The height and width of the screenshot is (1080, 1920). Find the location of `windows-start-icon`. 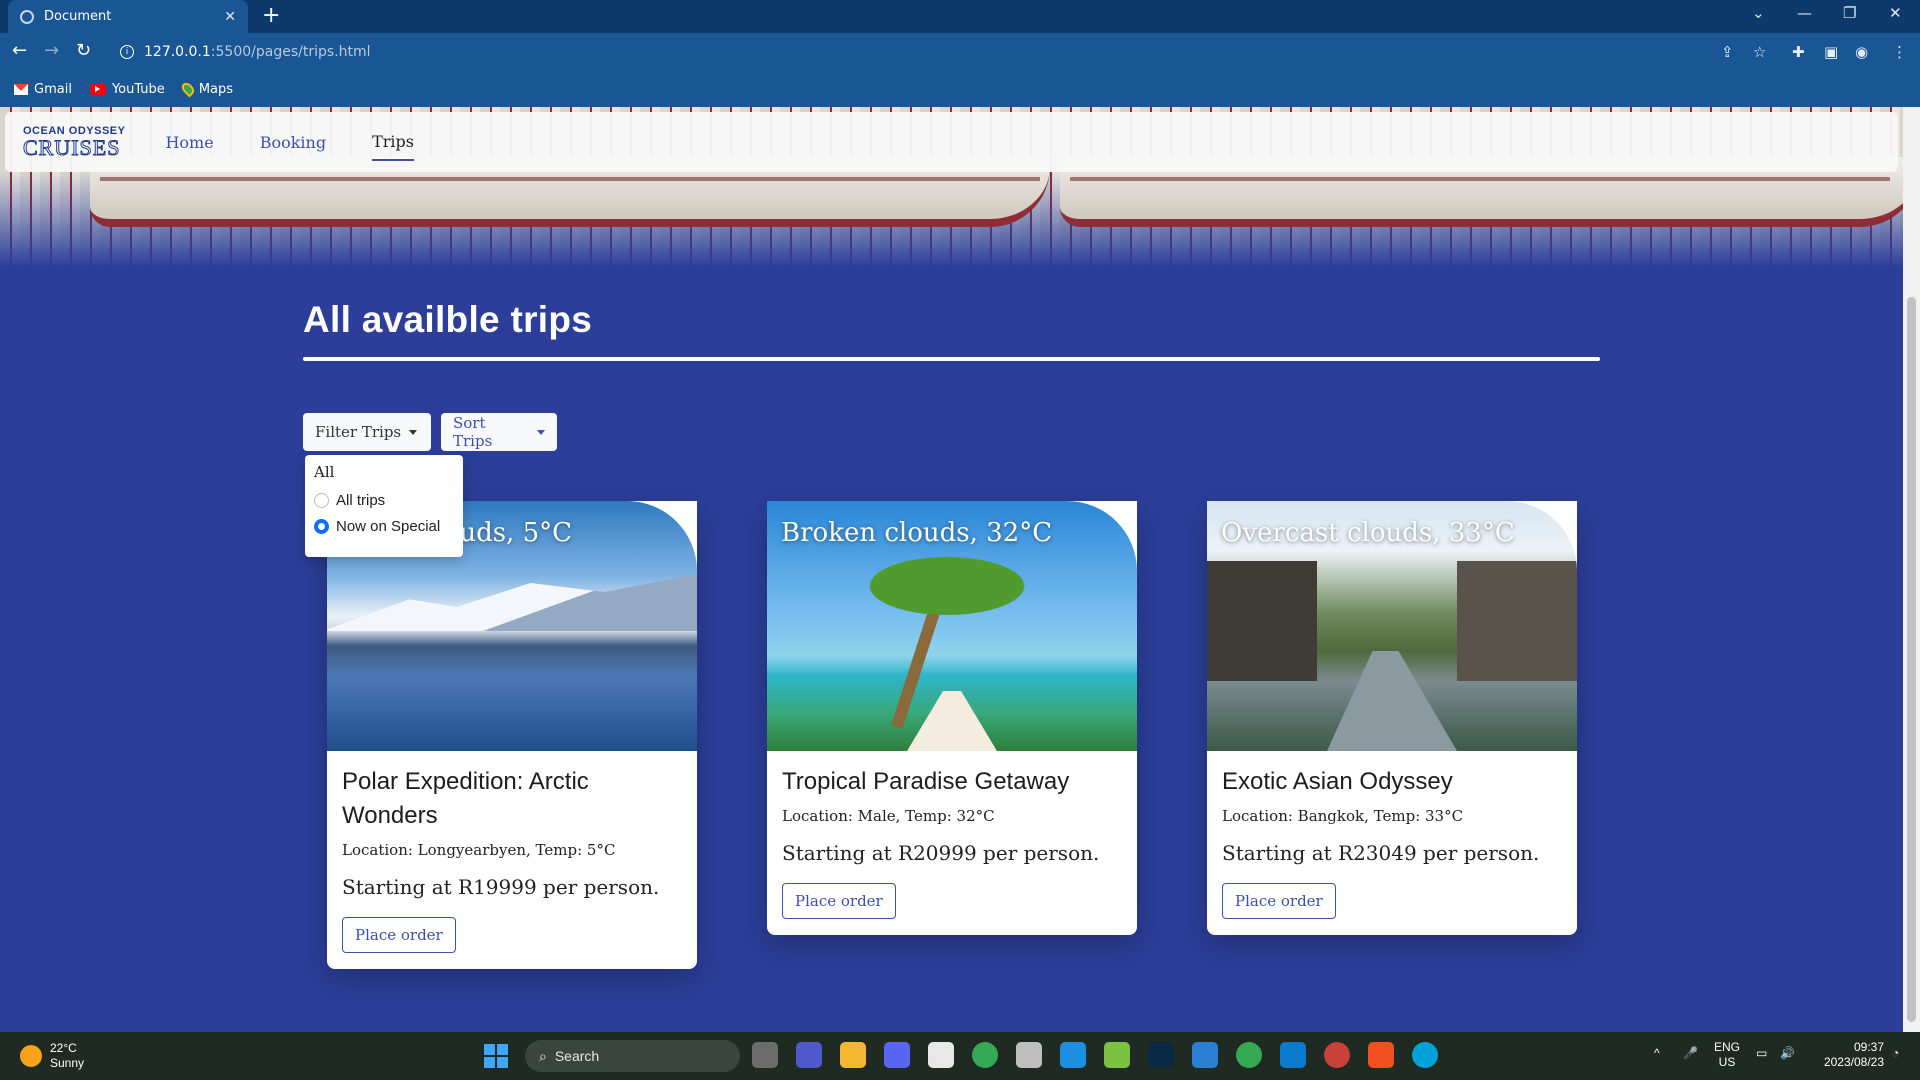

windows-start-icon is located at coordinates (496, 1056).